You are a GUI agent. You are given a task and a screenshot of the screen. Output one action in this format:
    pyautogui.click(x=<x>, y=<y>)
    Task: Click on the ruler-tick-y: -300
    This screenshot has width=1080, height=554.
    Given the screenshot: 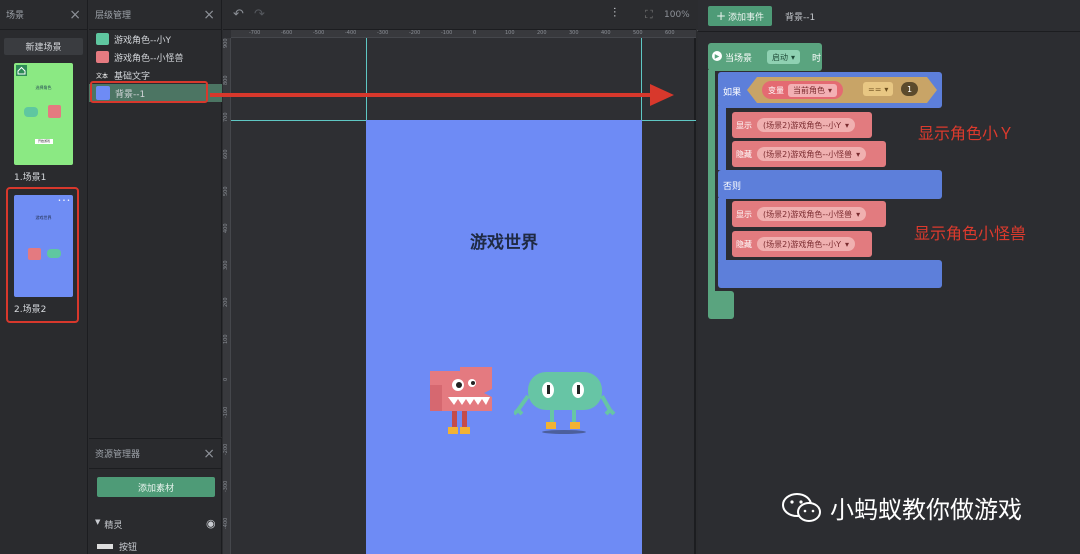 What is the action you would take?
    pyautogui.click(x=226, y=486)
    